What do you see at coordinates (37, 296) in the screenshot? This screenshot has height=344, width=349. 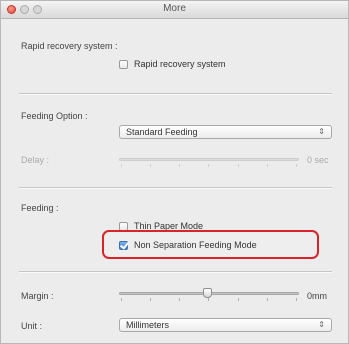 I see `margin-label: Margin :` at bounding box center [37, 296].